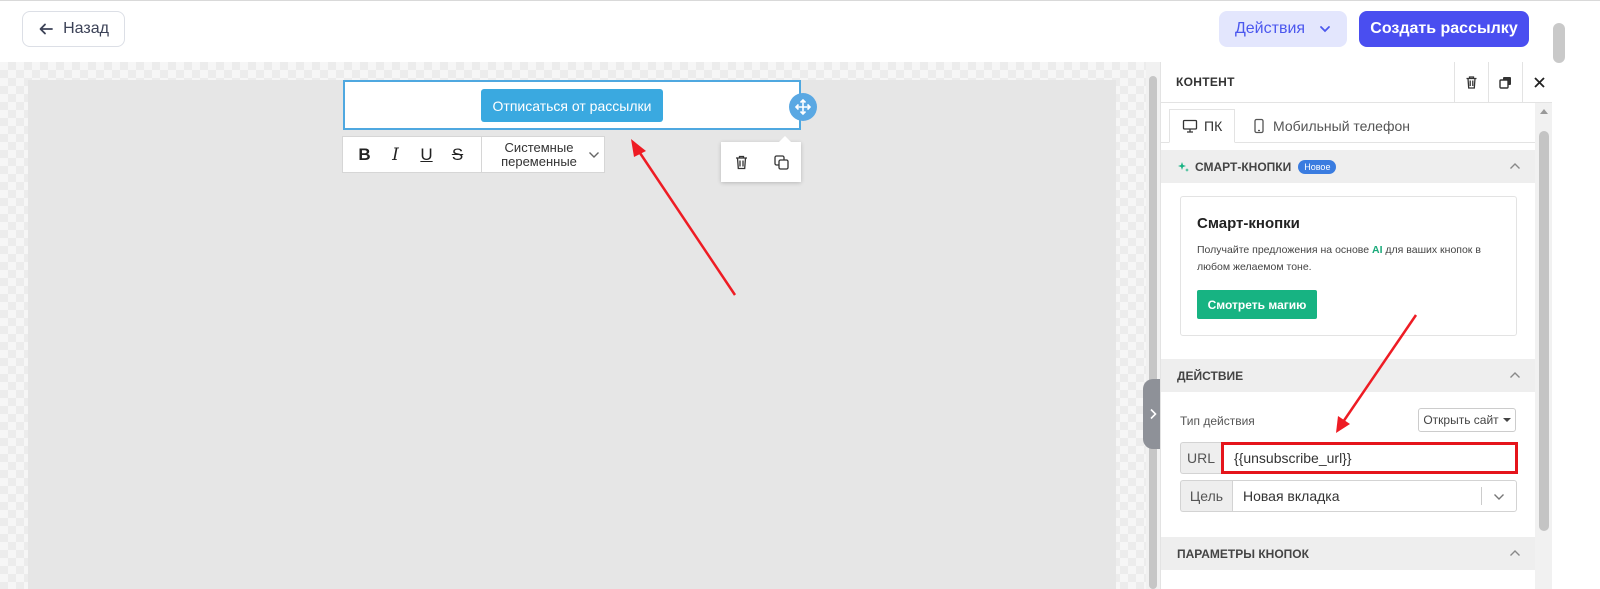  I want to click on strikethrough-label: S, so click(457, 154).